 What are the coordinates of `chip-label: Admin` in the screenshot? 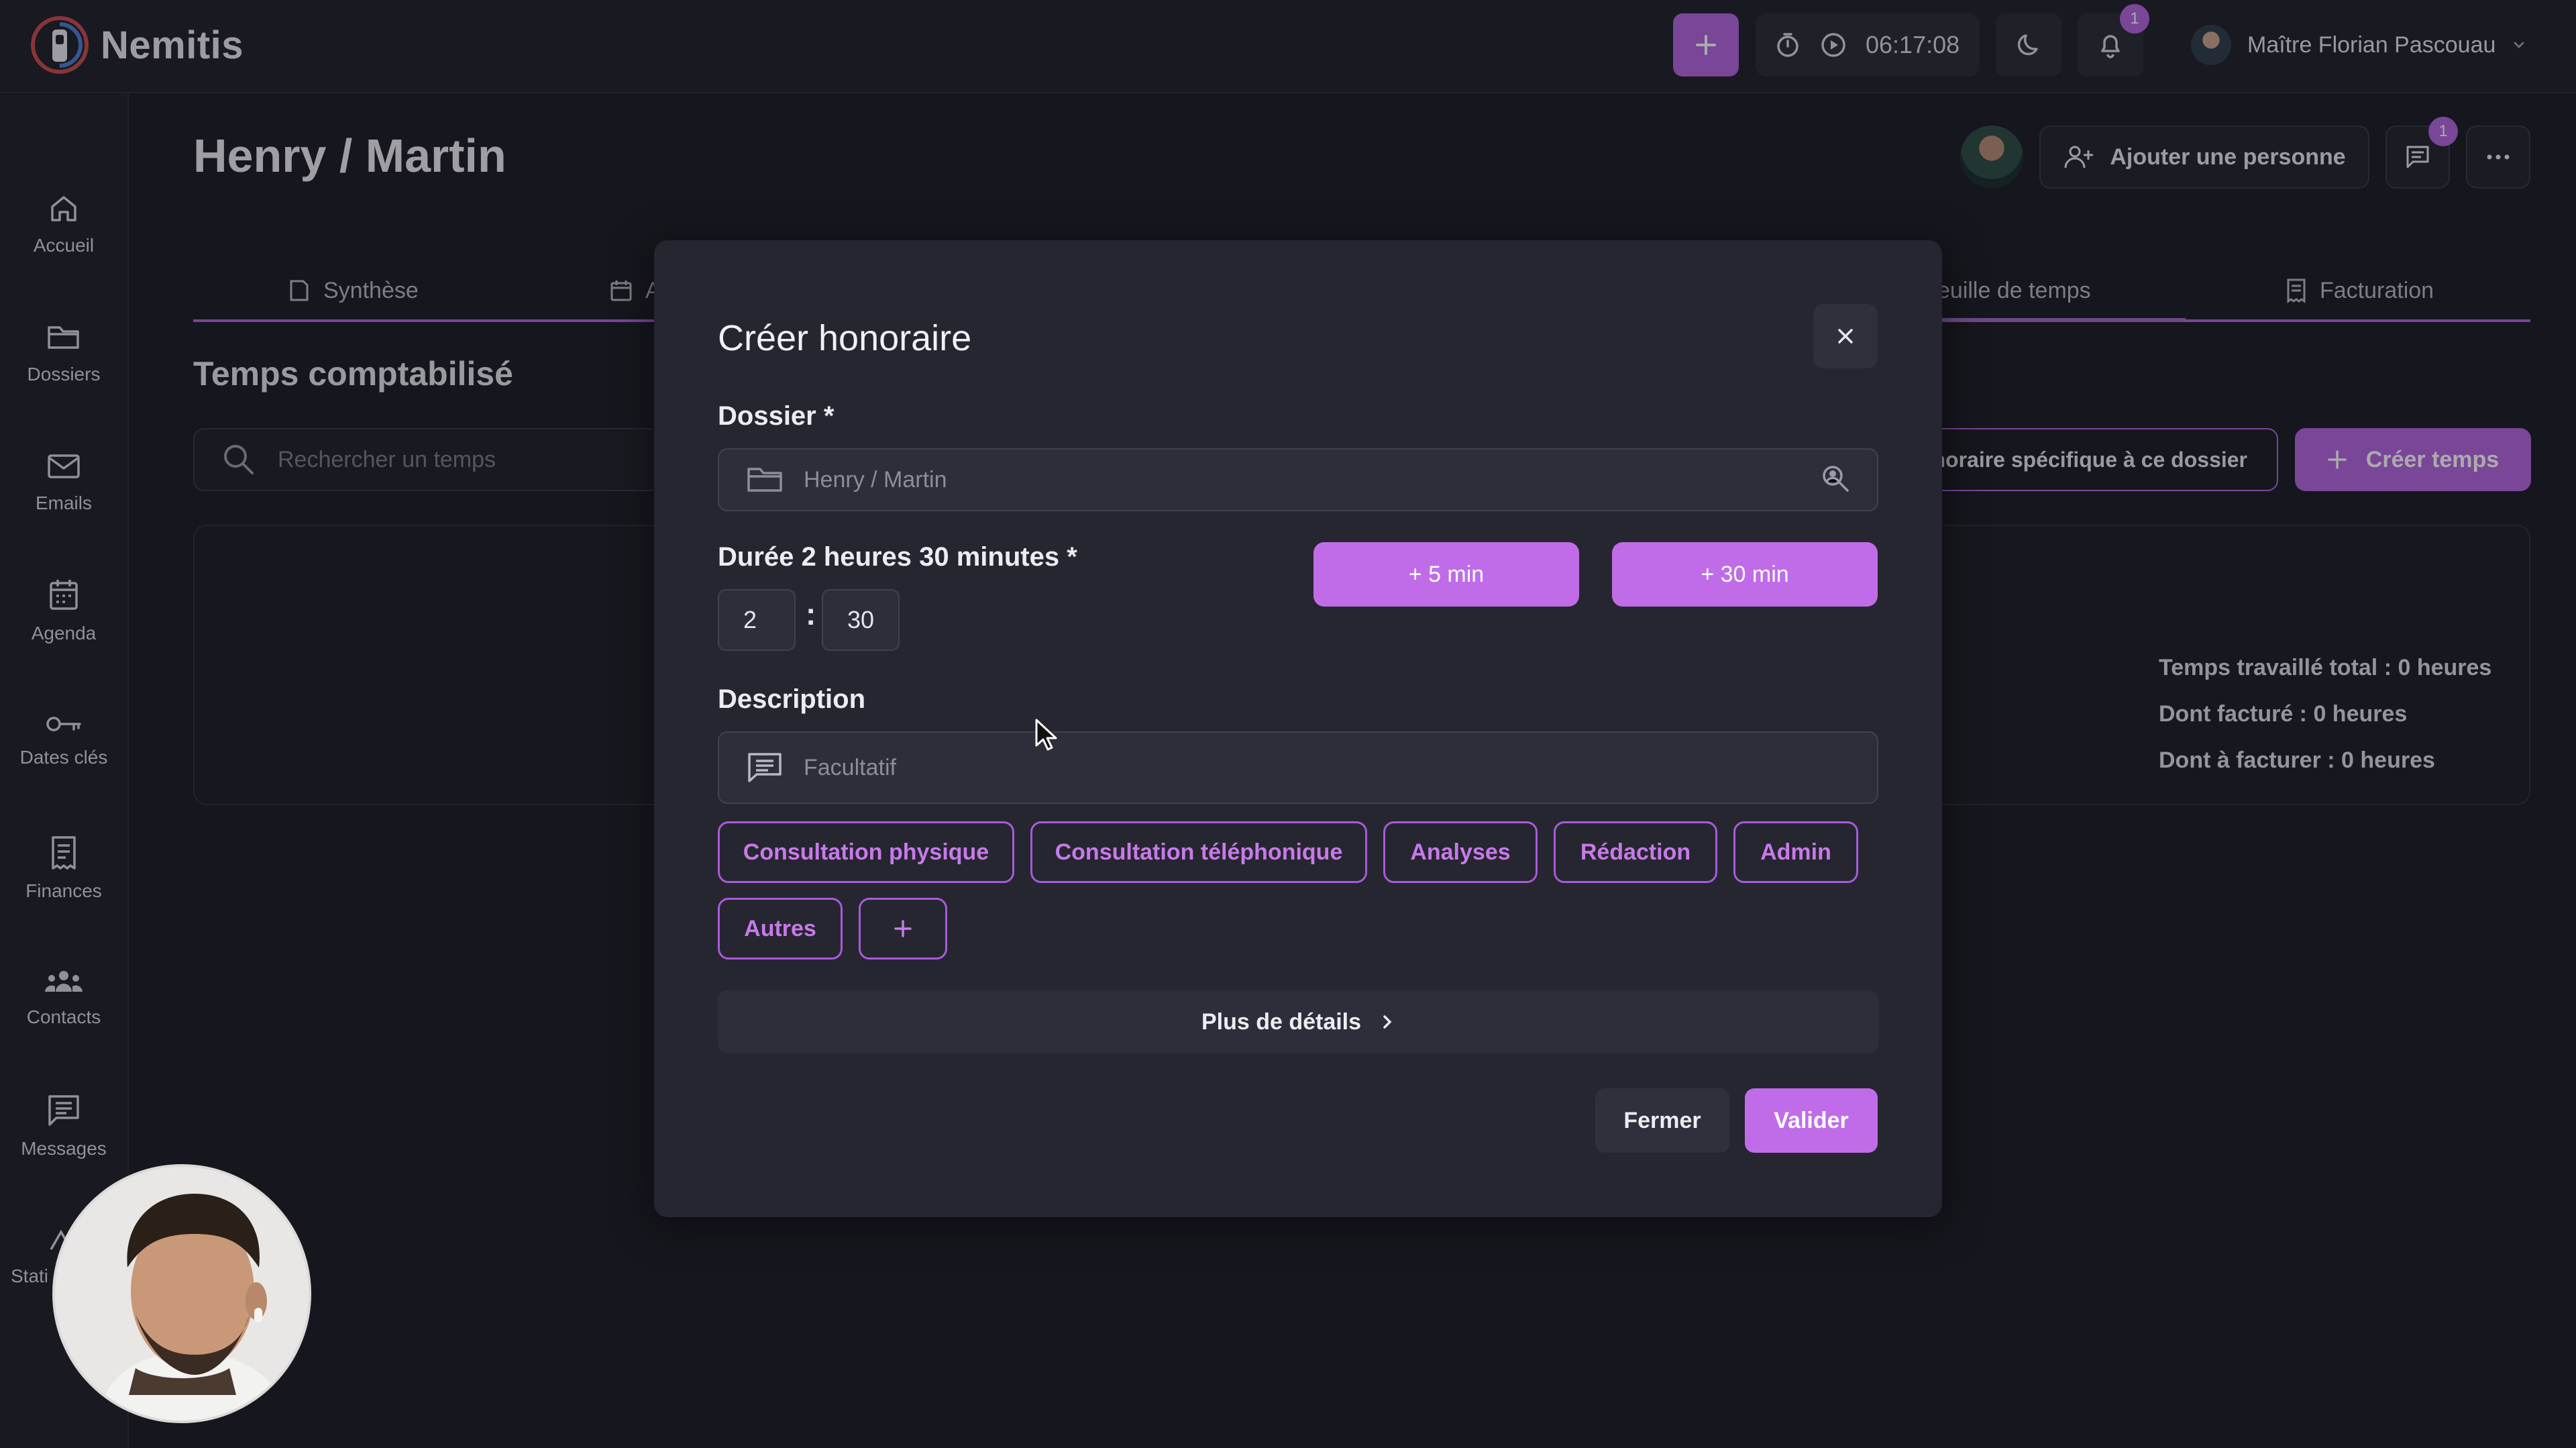 It's located at (1795, 852).